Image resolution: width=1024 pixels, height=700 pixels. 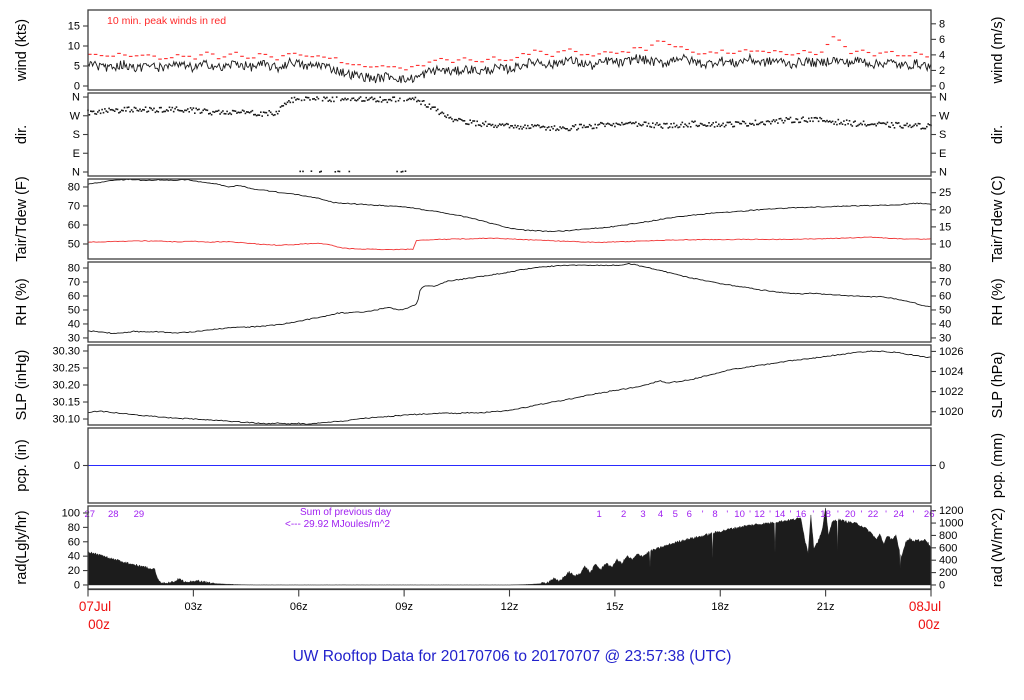 What do you see at coordinates (66, 351) in the screenshot?
I see `slp-left-tick-label: 30.30` at bounding box center [66, 351].